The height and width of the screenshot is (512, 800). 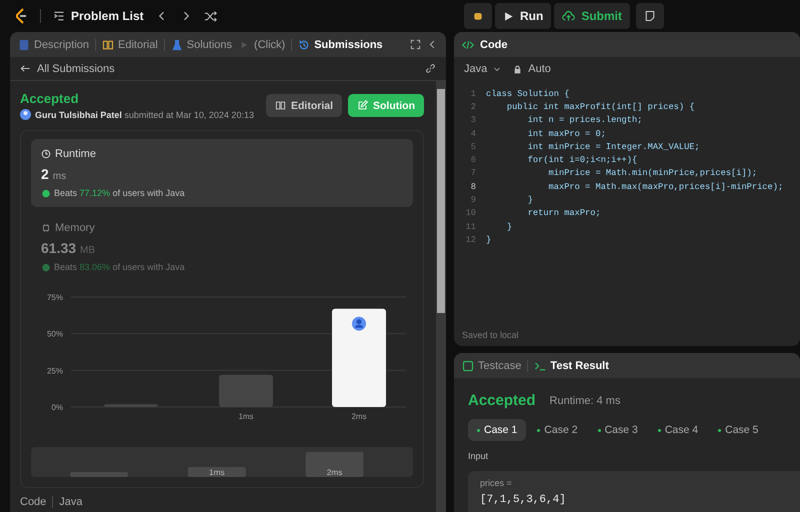 What do you see at coordinates (71, 502) in the screenshot?
I see `footer-label: Java` at bounding box center [71, 502].